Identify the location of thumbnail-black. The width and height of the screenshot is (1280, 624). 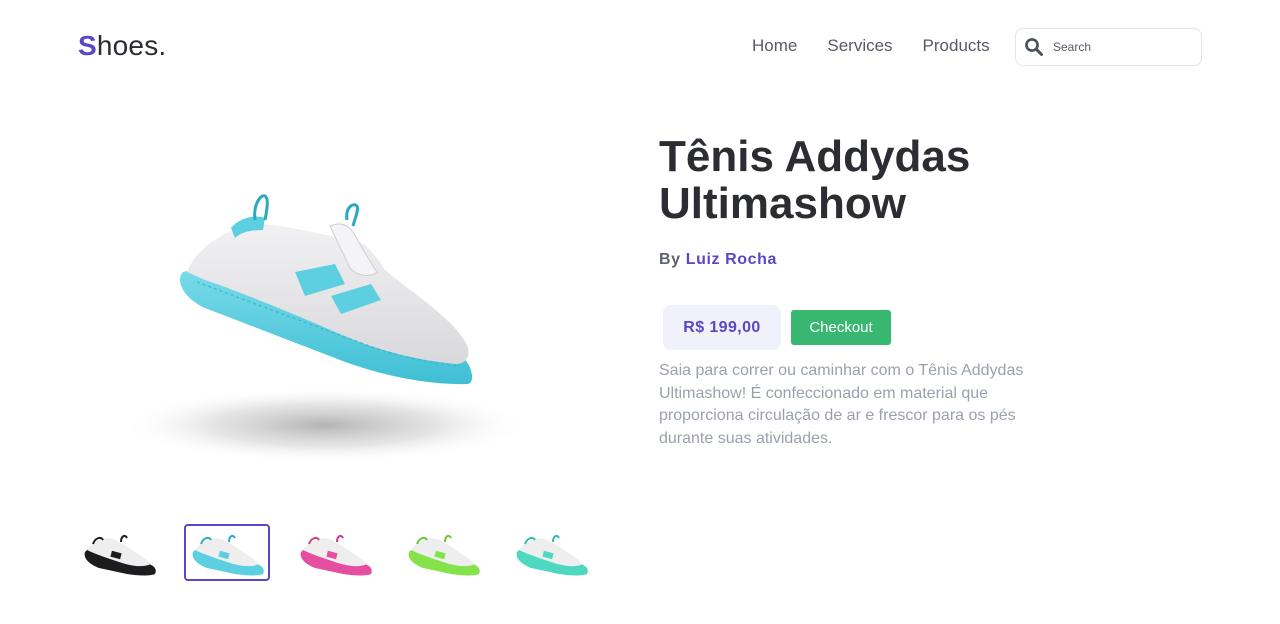
(119, 552).